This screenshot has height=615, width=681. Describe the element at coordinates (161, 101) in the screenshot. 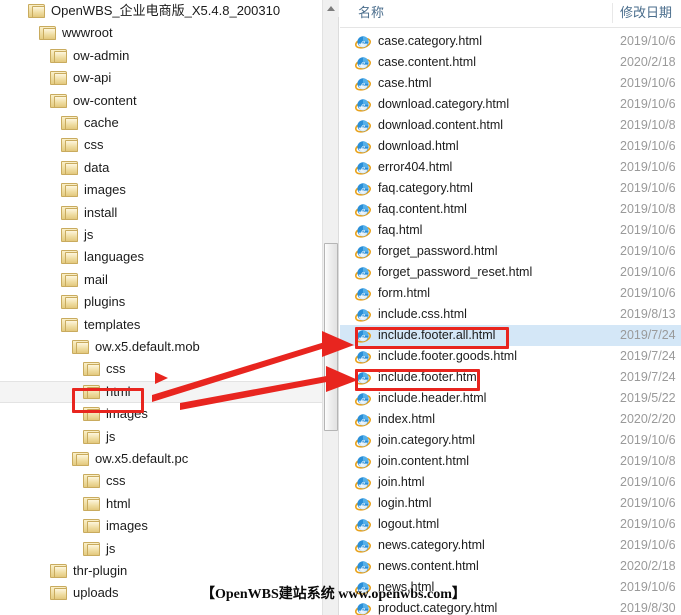

I see `tree-item-ow-content: ow-content` at that location.